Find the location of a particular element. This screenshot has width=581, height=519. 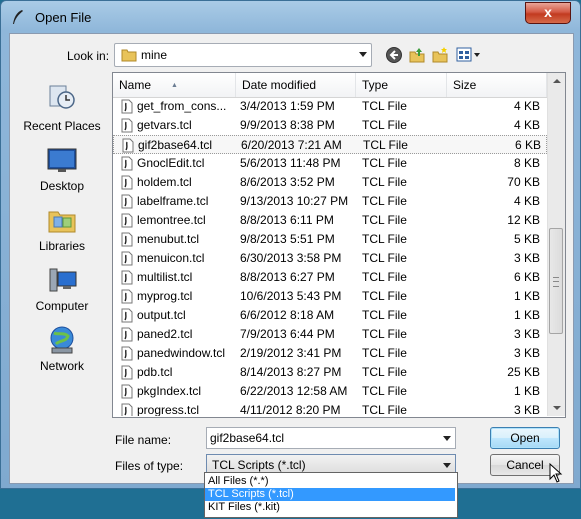

file-name-cell: myprog.tcl is located at coordinates (165, 296).